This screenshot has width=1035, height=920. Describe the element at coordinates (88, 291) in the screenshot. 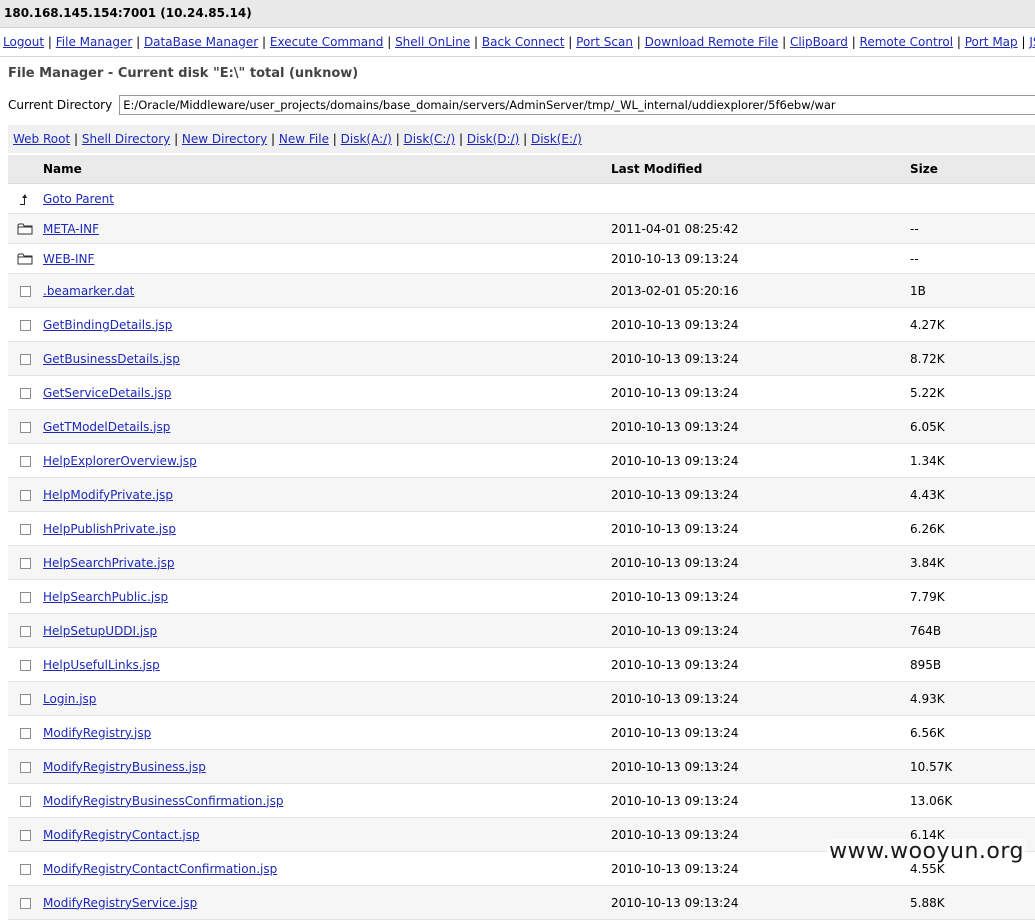

I see `file-link: .beamarker.dat` at that location.